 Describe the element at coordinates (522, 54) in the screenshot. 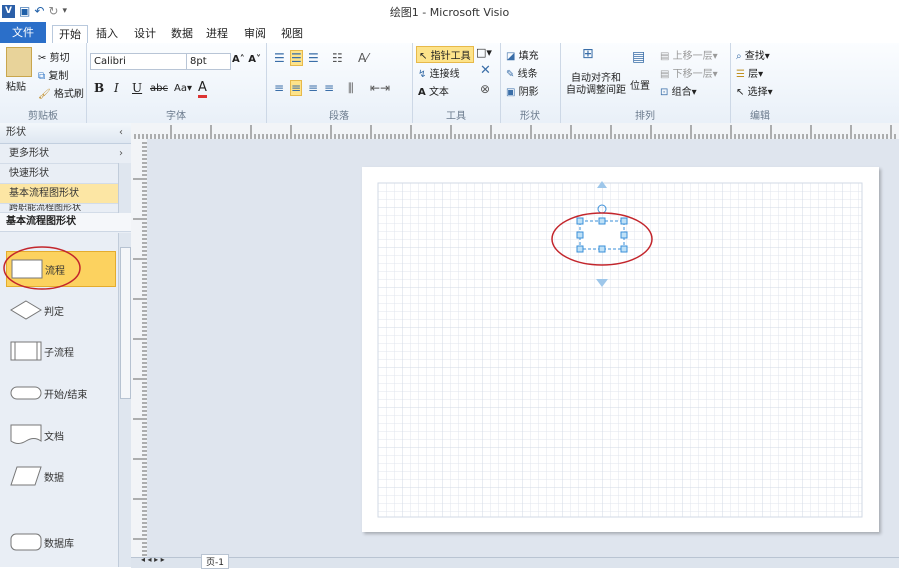

I see `fill-button: ◪ 填充` at that location.